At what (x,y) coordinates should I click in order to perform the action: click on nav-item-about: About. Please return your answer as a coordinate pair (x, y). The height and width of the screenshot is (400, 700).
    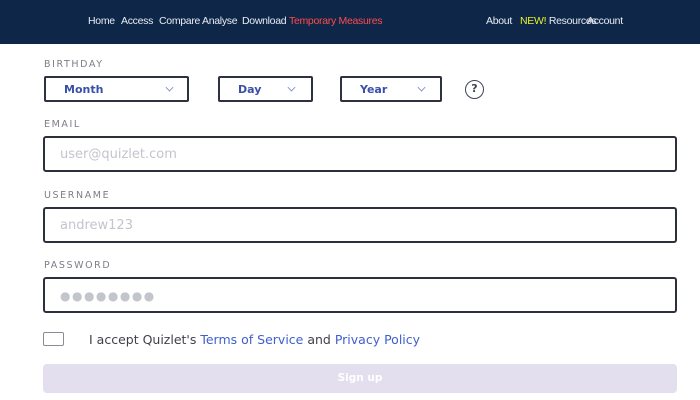
    Looking at the image, I should click on (499, 21).